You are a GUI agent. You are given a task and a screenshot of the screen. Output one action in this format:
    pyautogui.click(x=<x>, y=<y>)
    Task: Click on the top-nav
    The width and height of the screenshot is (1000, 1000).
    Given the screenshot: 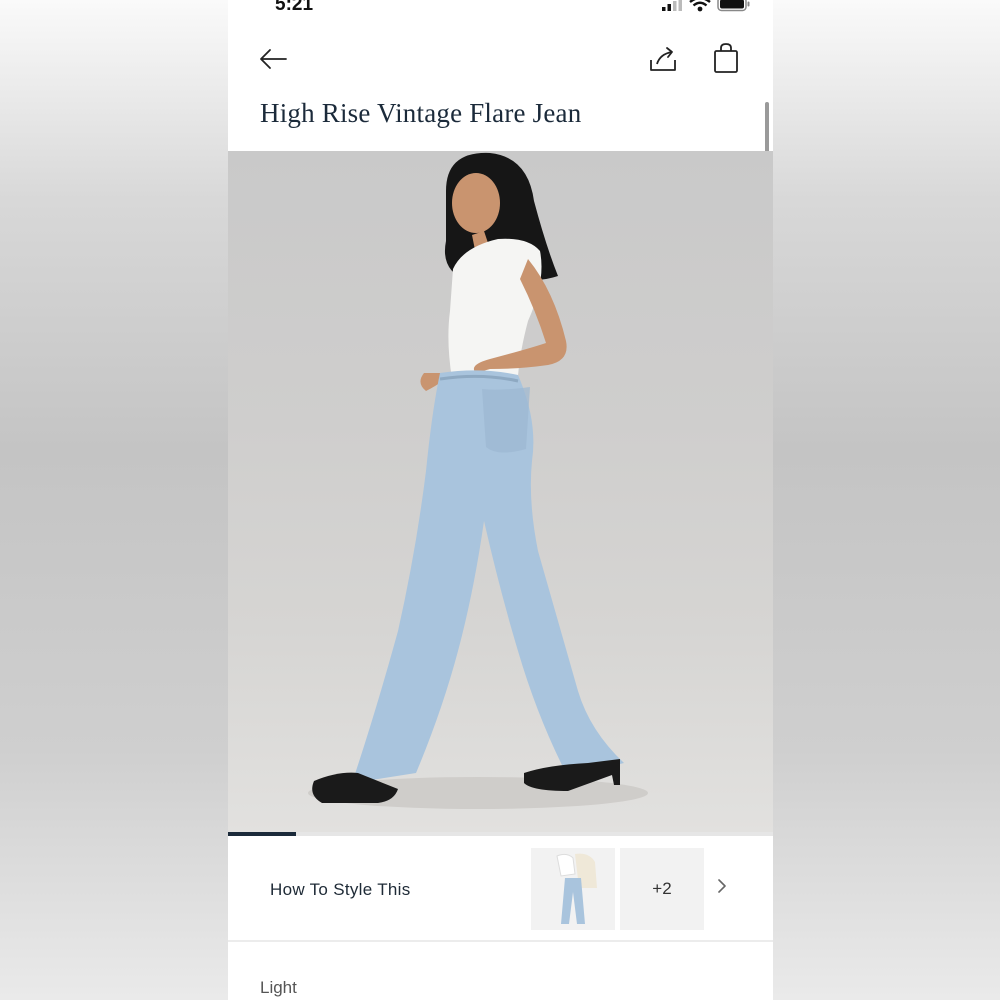 What is the action you would take?
    pyautogui.click(x=500, y=63)
    